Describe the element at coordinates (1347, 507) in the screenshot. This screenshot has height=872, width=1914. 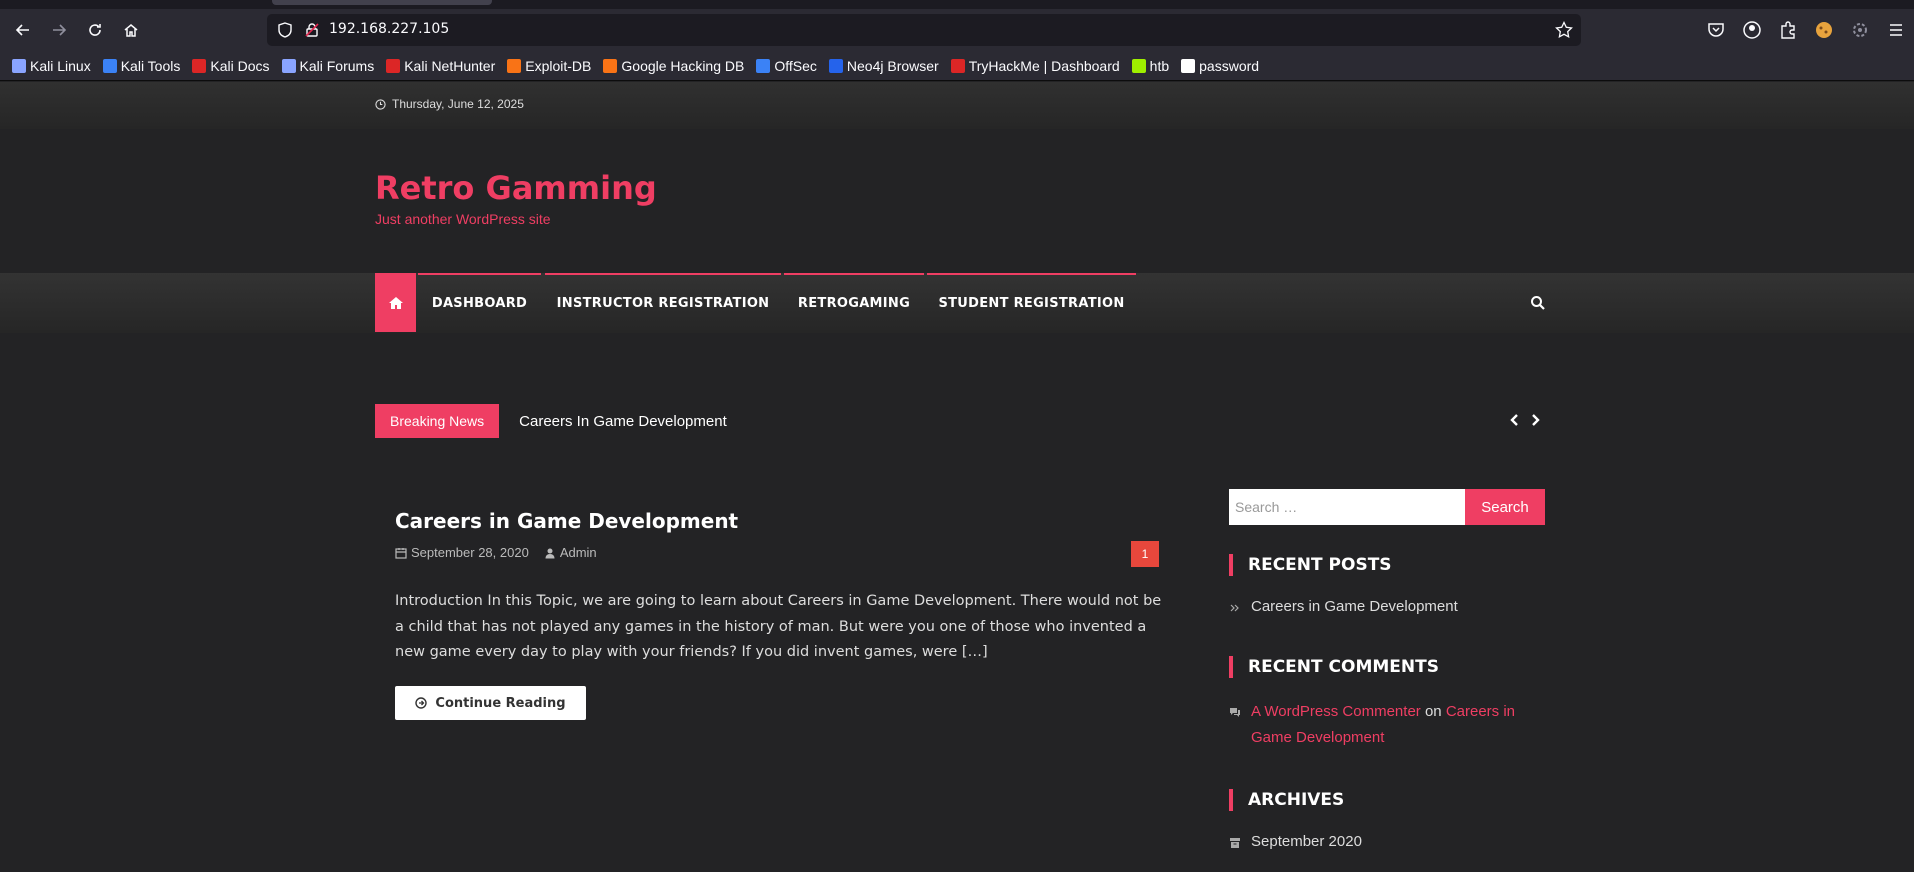
I see `sidebar-search-input` at that location.